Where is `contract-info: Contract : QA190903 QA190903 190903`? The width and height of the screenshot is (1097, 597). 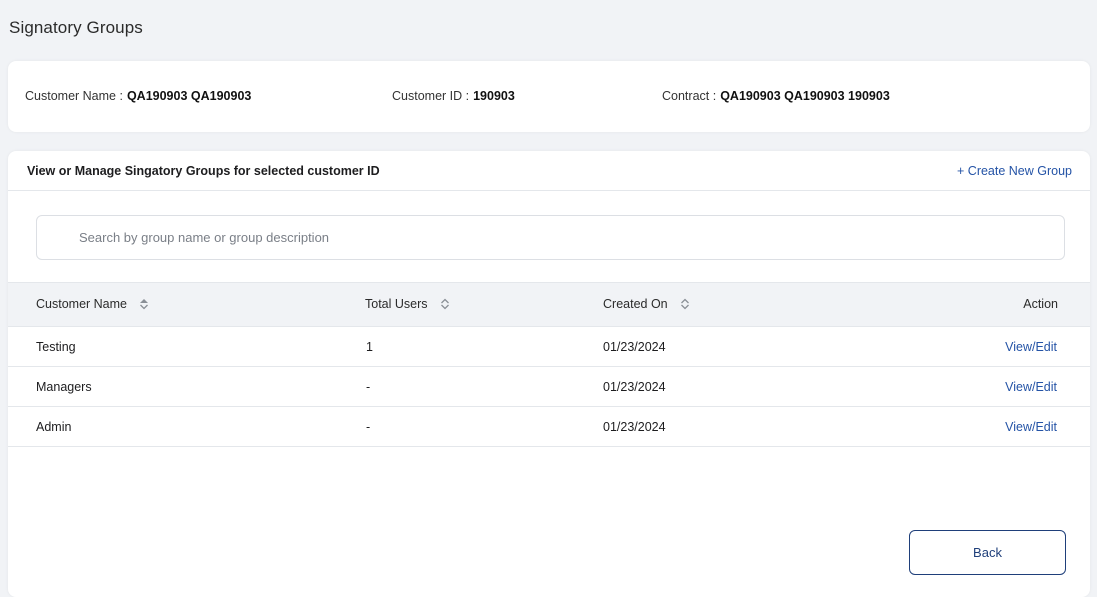
contract-info: Contract : QA190903 QA190903 190903 is located at coordinates (776, 96).